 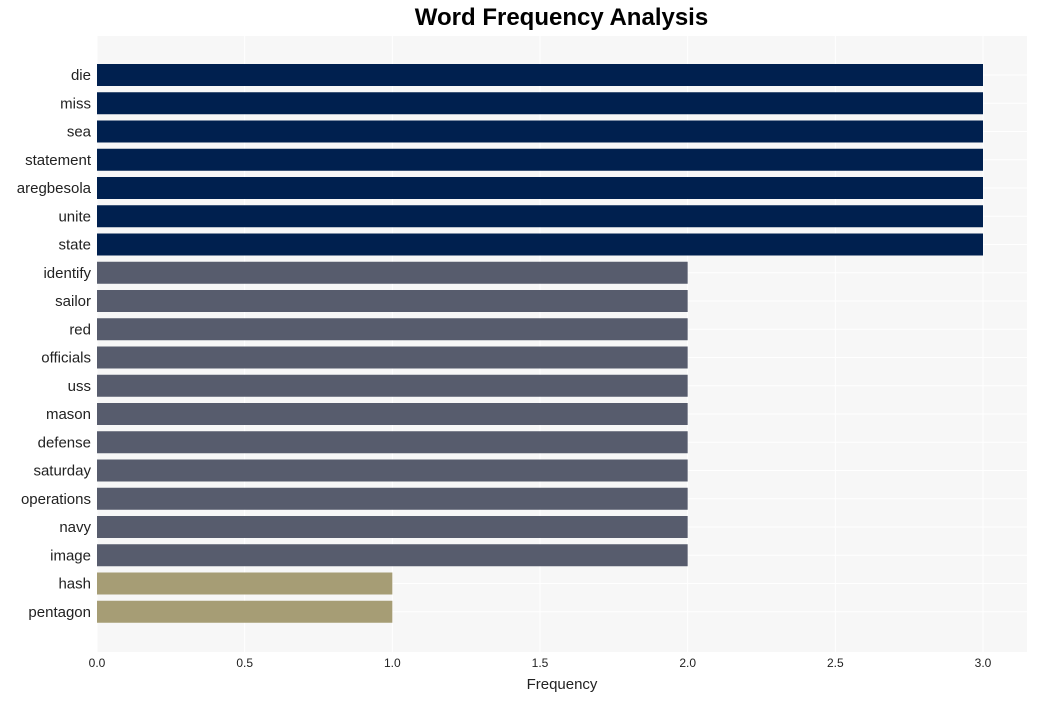 I want to click on y-tick-label-pentagon: pentagon, so click(x=59, y=612).